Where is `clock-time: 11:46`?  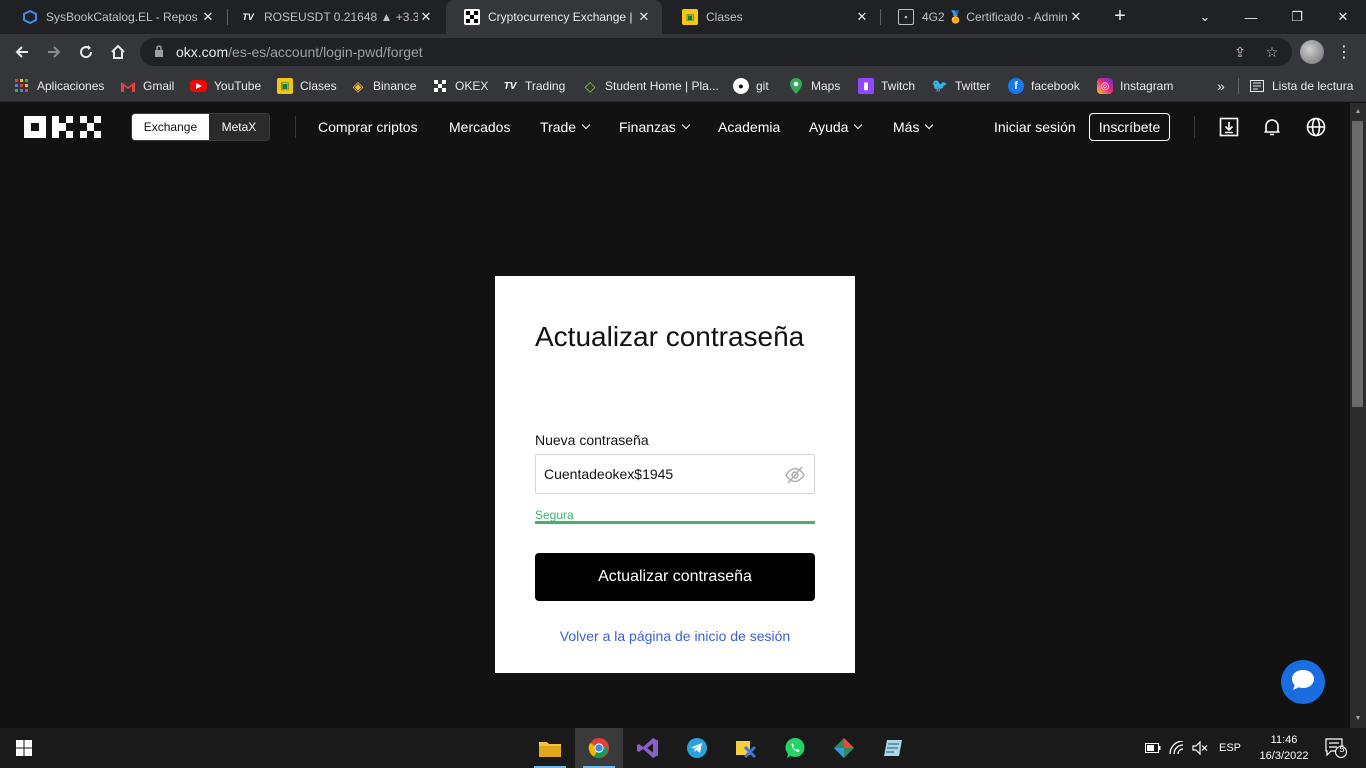
clock-time: 11:46 is located at coordinates (1284, 740).